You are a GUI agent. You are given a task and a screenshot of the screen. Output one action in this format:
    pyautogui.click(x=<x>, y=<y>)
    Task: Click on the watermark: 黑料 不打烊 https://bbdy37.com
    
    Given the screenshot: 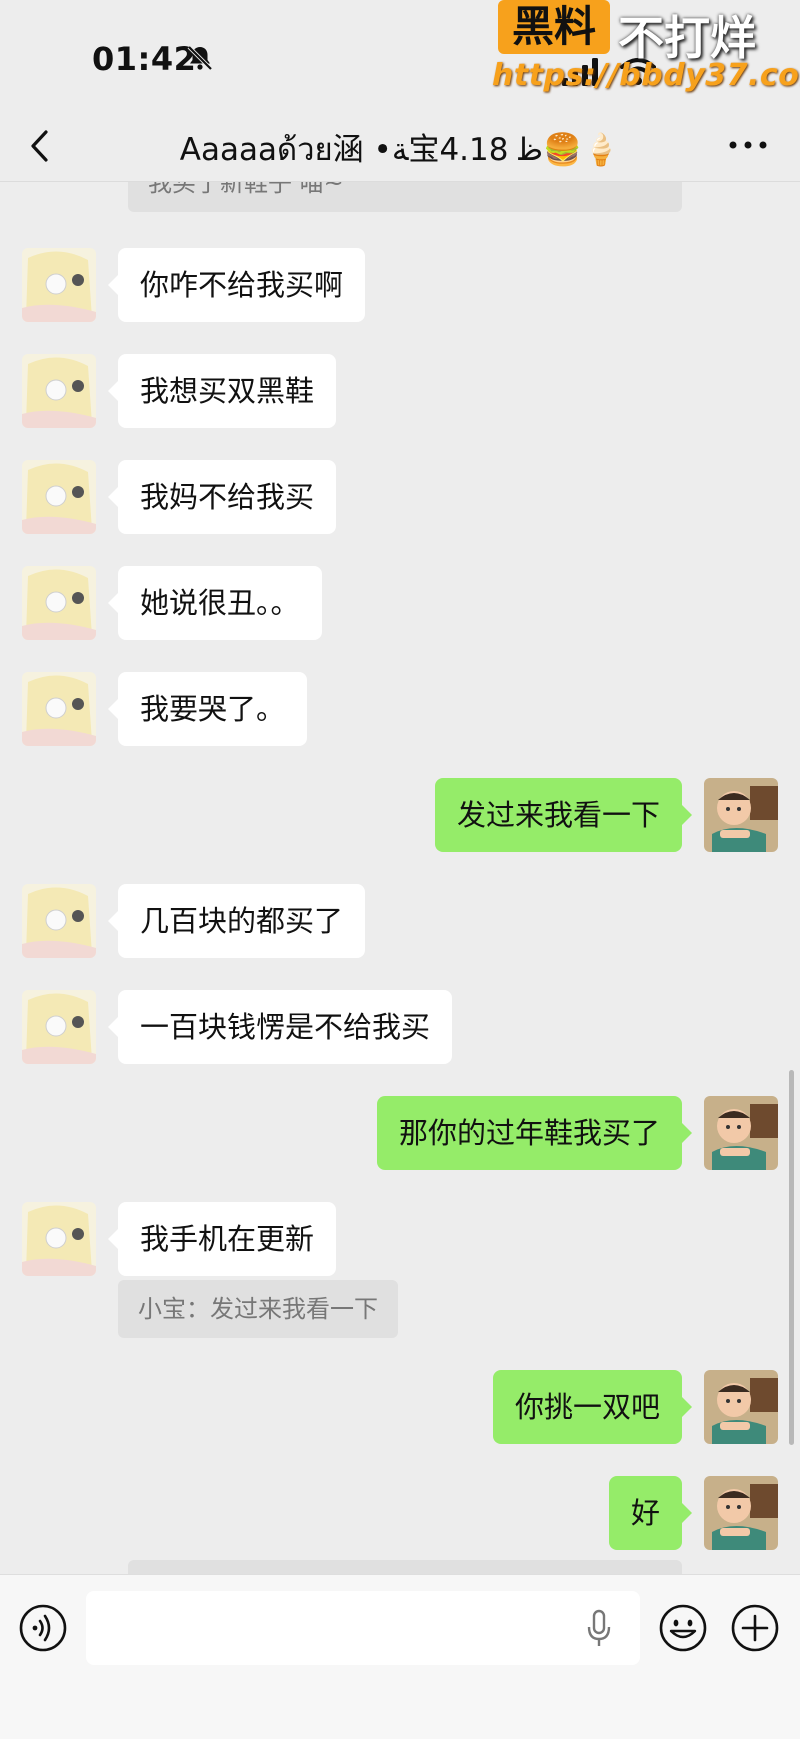 What is the action you would take?
    pyautogui.click(x=646, y=49)
    